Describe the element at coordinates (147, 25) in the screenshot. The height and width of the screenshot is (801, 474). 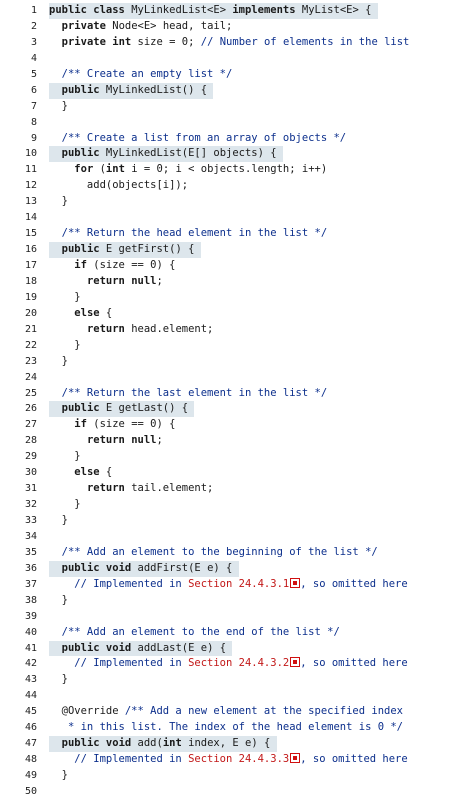
I see `code-segment: private Node<E> head, tail;` at that location.